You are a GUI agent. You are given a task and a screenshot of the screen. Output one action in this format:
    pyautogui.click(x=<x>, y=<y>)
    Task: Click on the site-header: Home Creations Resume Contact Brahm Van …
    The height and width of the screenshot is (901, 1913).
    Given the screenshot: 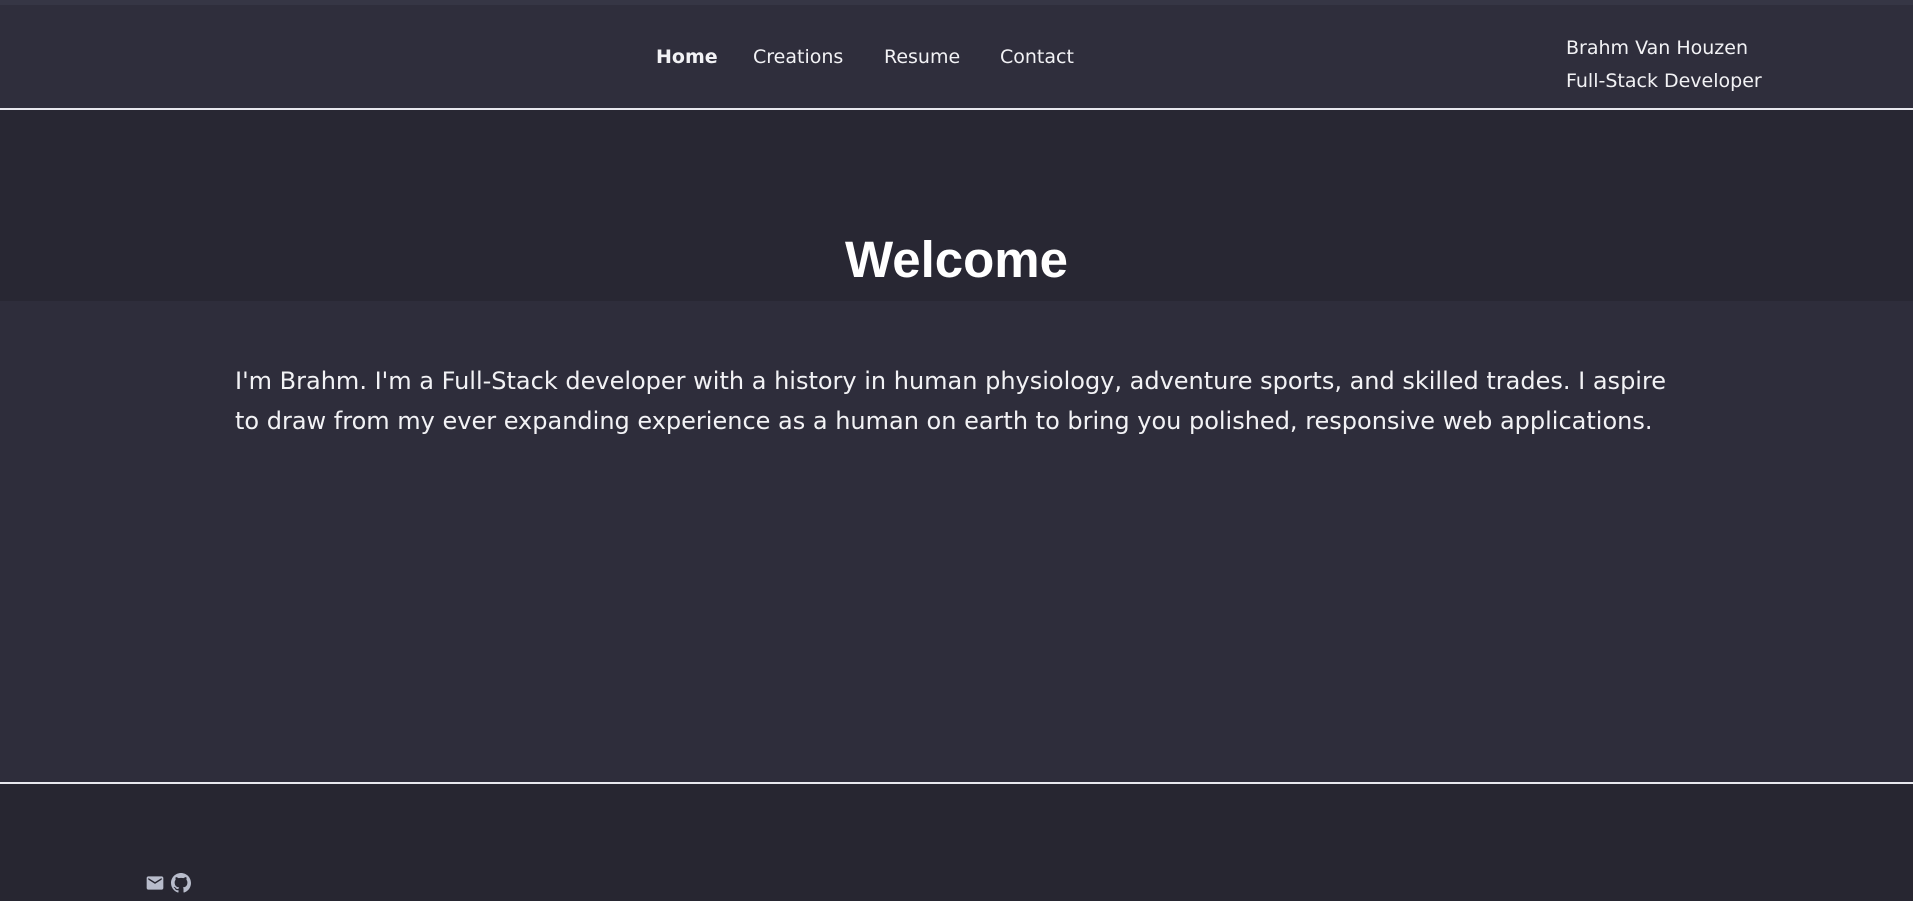 What is the action you would take?
    pyautogui.click(x=956, y=57)
    